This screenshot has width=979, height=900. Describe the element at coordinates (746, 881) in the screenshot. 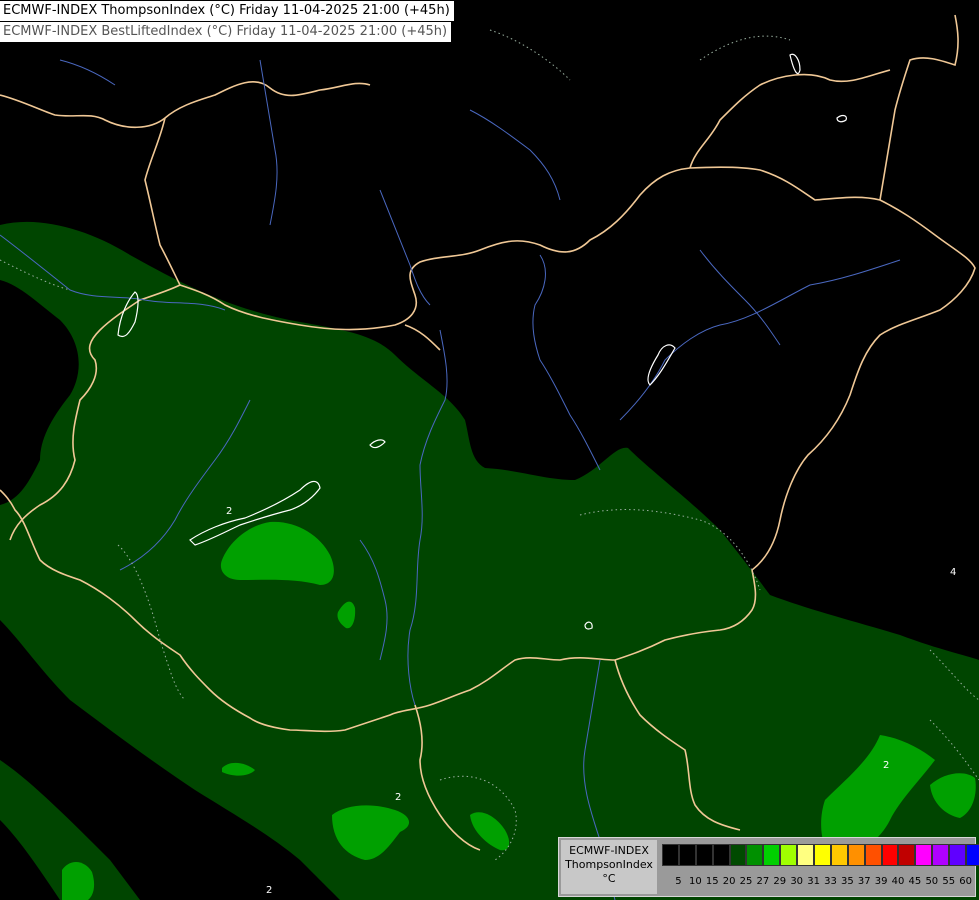

I see `legend-tick-label: 25` at that location.